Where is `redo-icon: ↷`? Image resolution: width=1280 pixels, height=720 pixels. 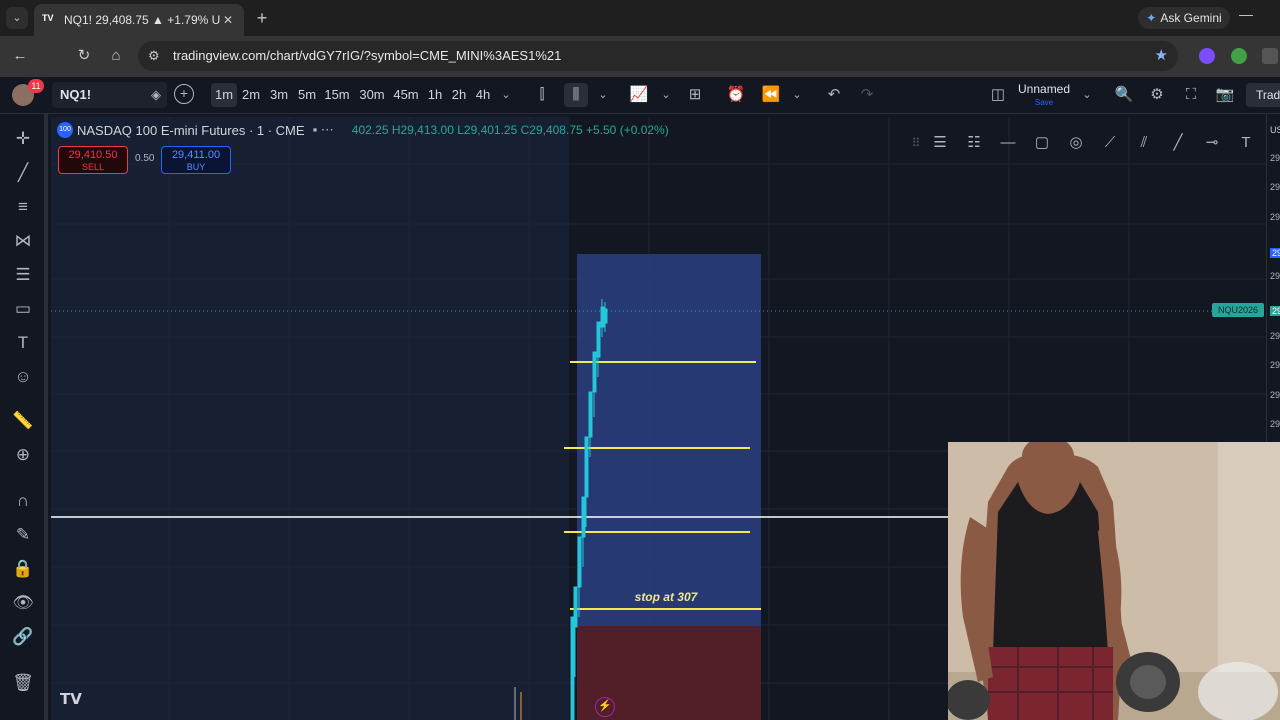
redo-icon: ↷ is located at coordinates (867, 95).